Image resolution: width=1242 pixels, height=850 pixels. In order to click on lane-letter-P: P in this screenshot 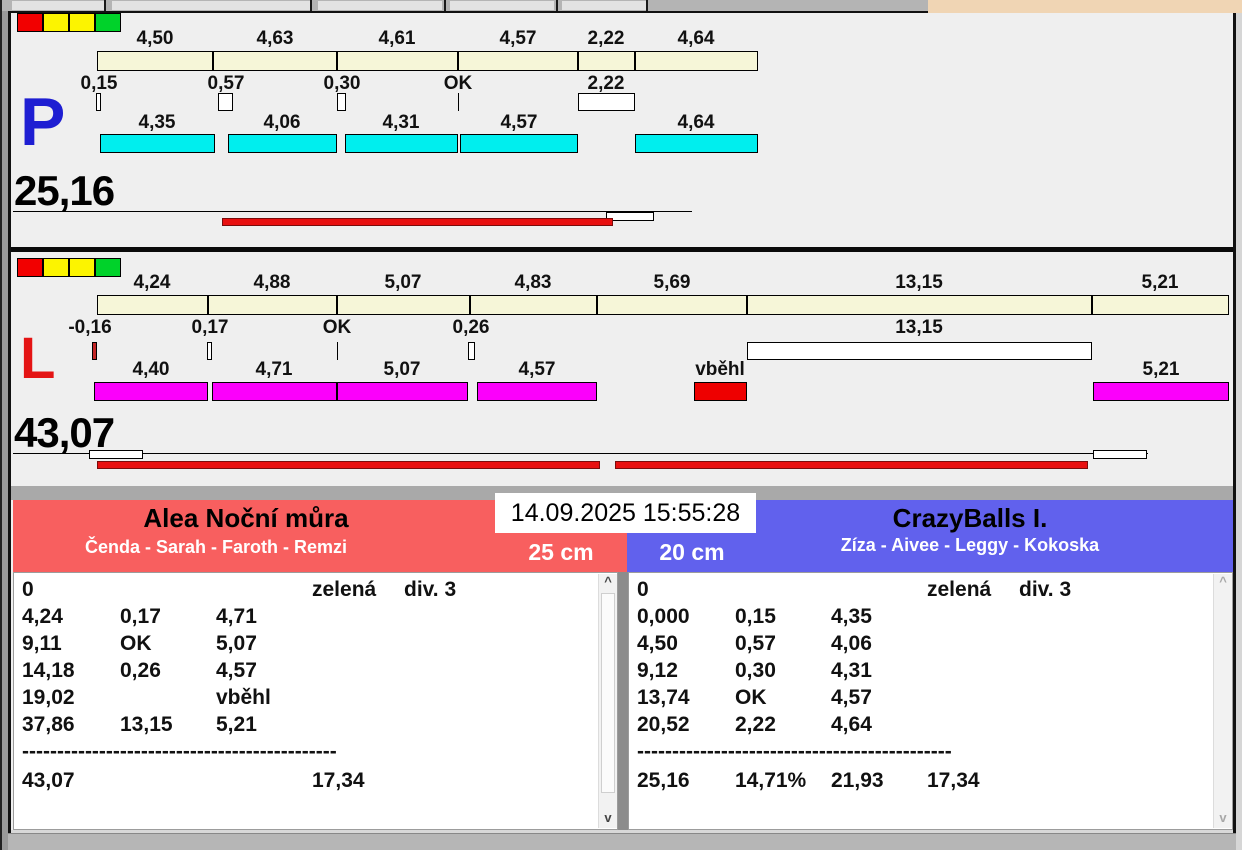, I will do `click(43, 122)`.